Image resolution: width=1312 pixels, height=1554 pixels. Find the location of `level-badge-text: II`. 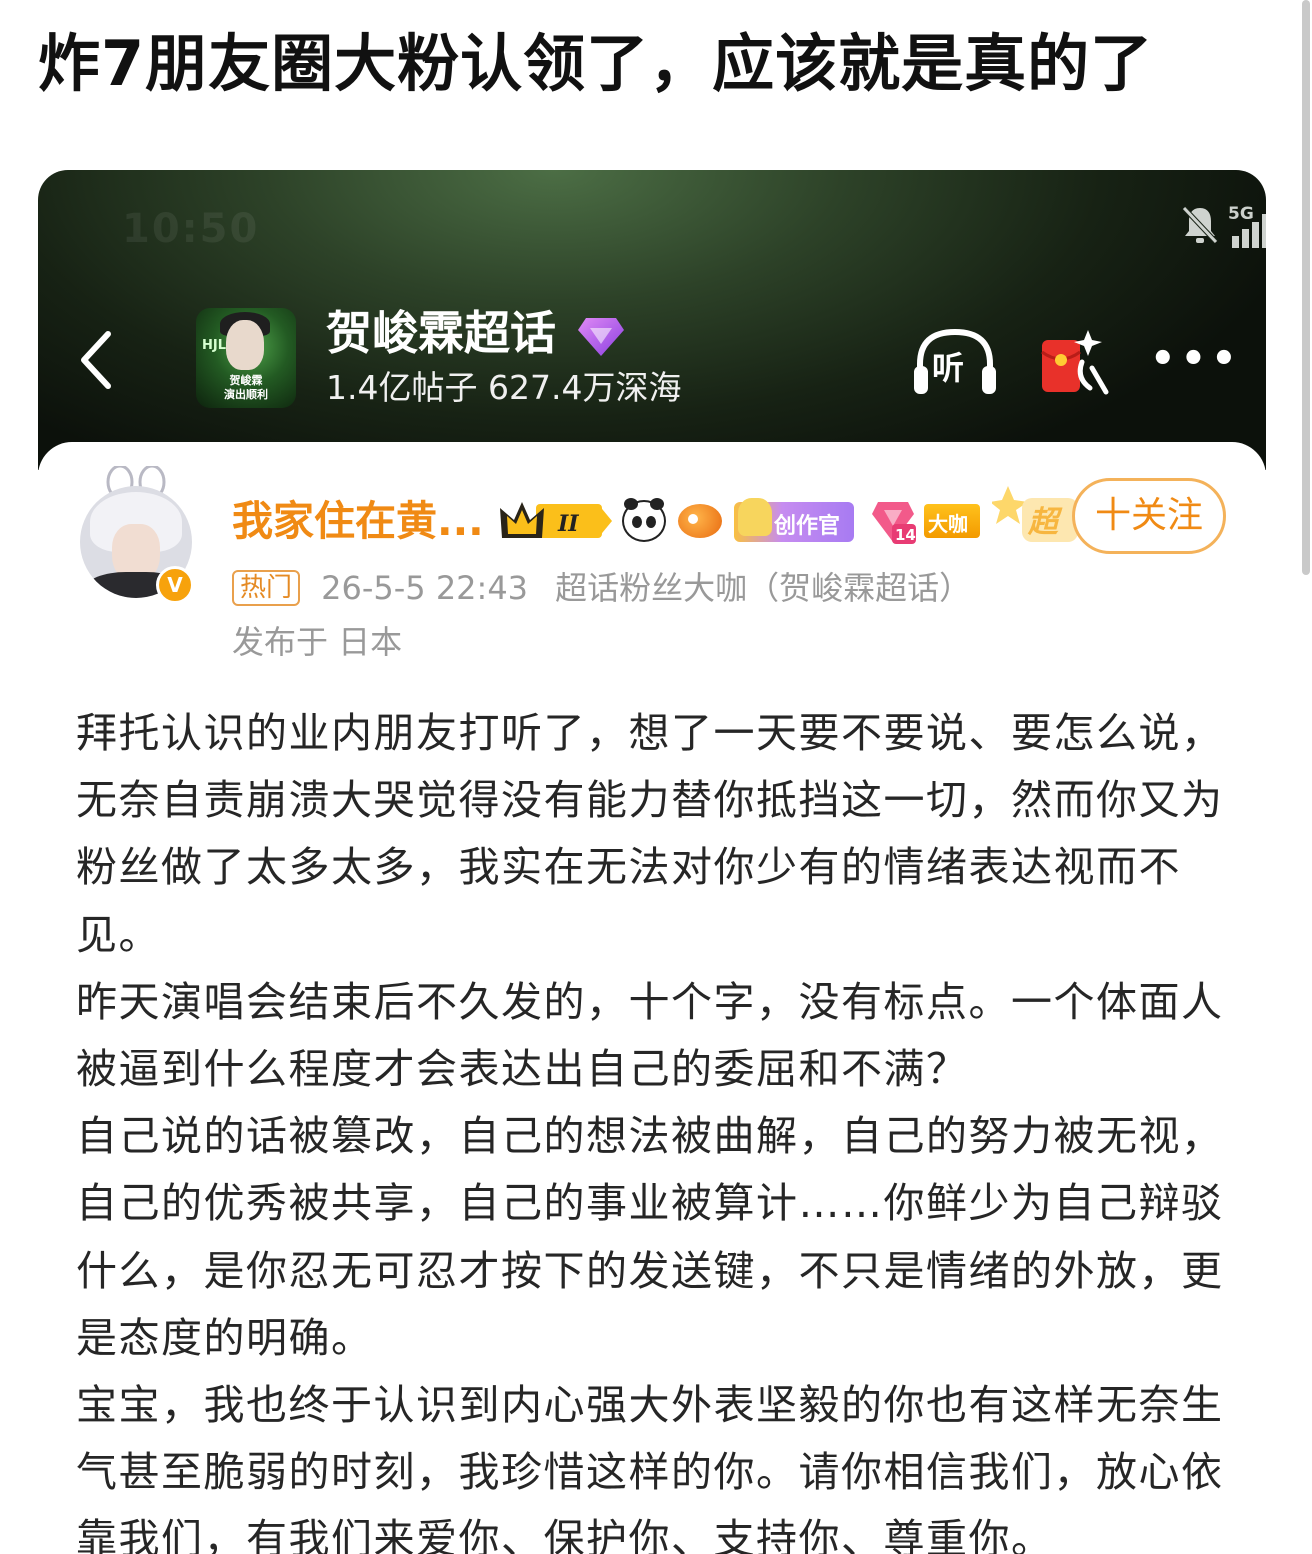

level-badge-text: II is located at coordinates (568, 524).